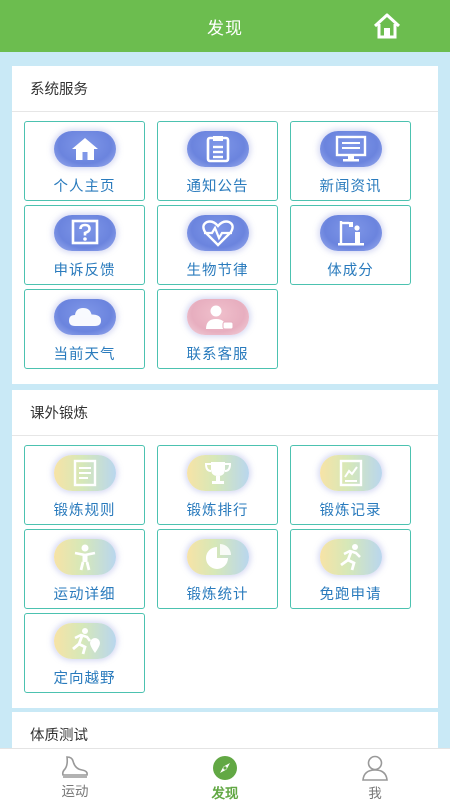 This screenshot has width=450, height=800. I want to click on bottom-navigation: 运动 发现 我, so click(225, 774).